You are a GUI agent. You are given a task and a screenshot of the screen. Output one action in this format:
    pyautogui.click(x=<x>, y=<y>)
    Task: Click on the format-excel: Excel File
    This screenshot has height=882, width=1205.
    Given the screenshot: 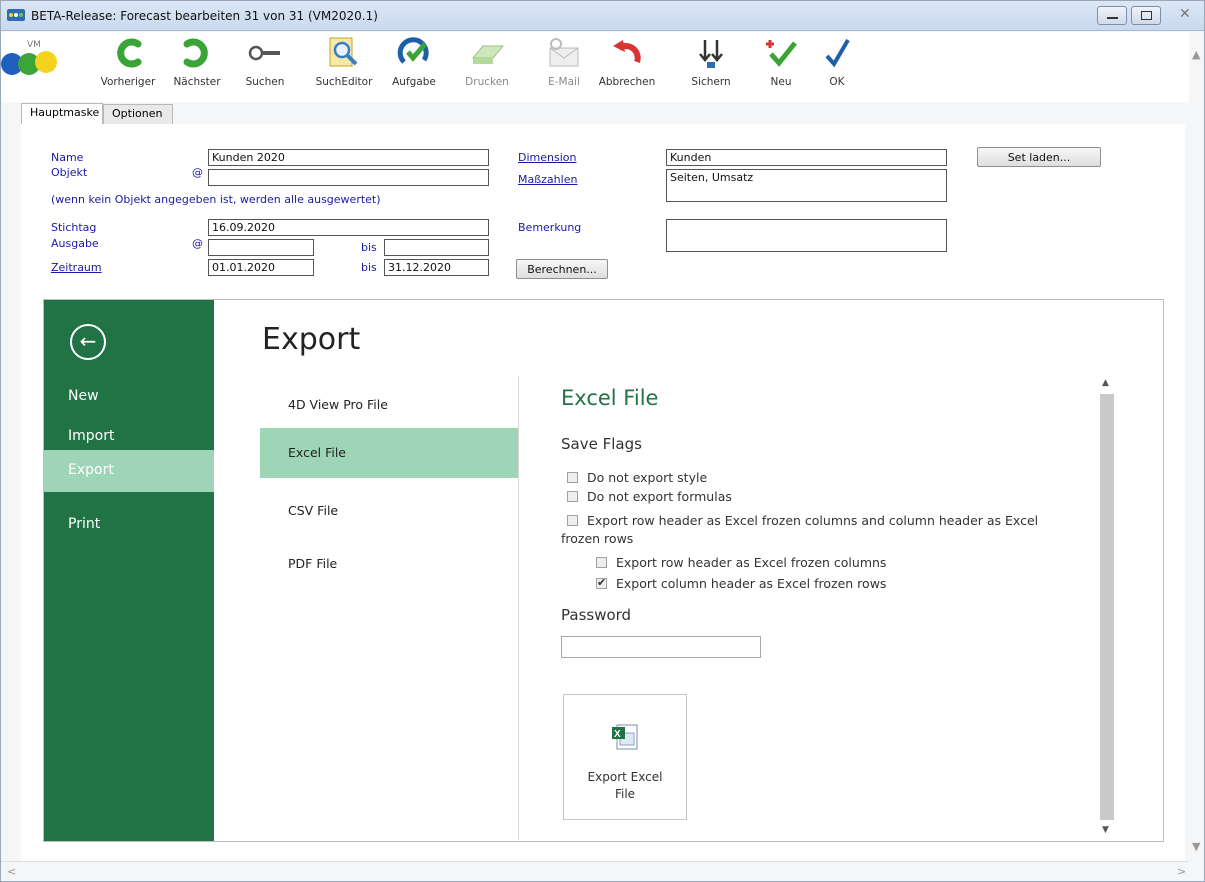 What is the action you would take?
    pyautogui.click(x=389, y=453)
    